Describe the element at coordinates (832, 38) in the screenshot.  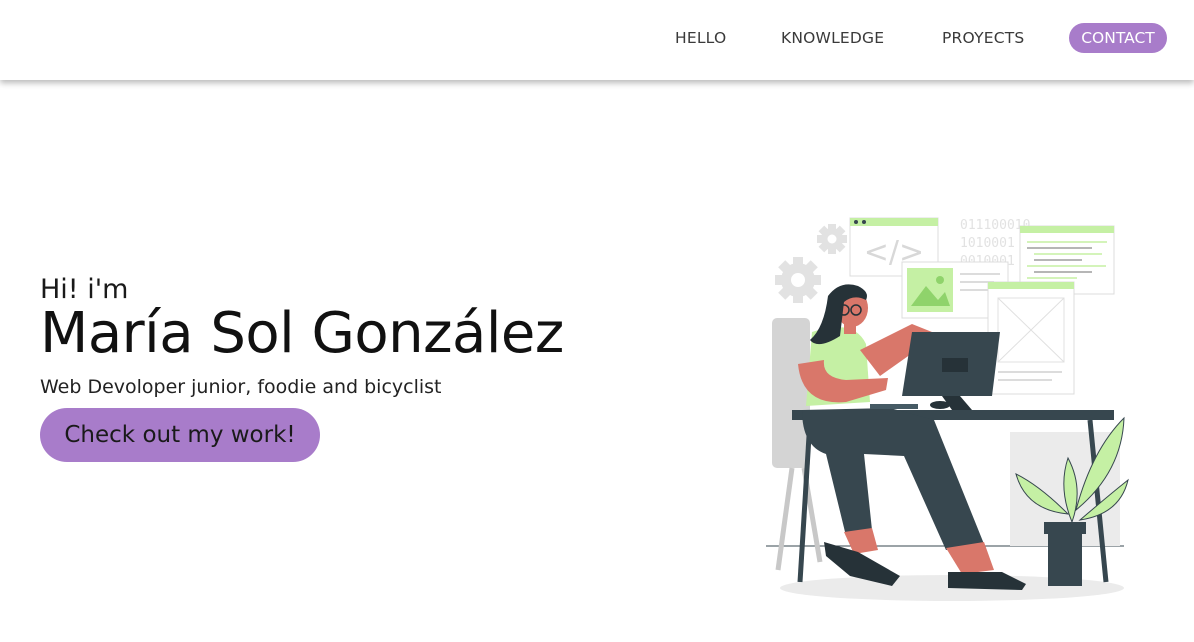
I see `nav-link-knowledge: KNOWLEDGE` at that location.